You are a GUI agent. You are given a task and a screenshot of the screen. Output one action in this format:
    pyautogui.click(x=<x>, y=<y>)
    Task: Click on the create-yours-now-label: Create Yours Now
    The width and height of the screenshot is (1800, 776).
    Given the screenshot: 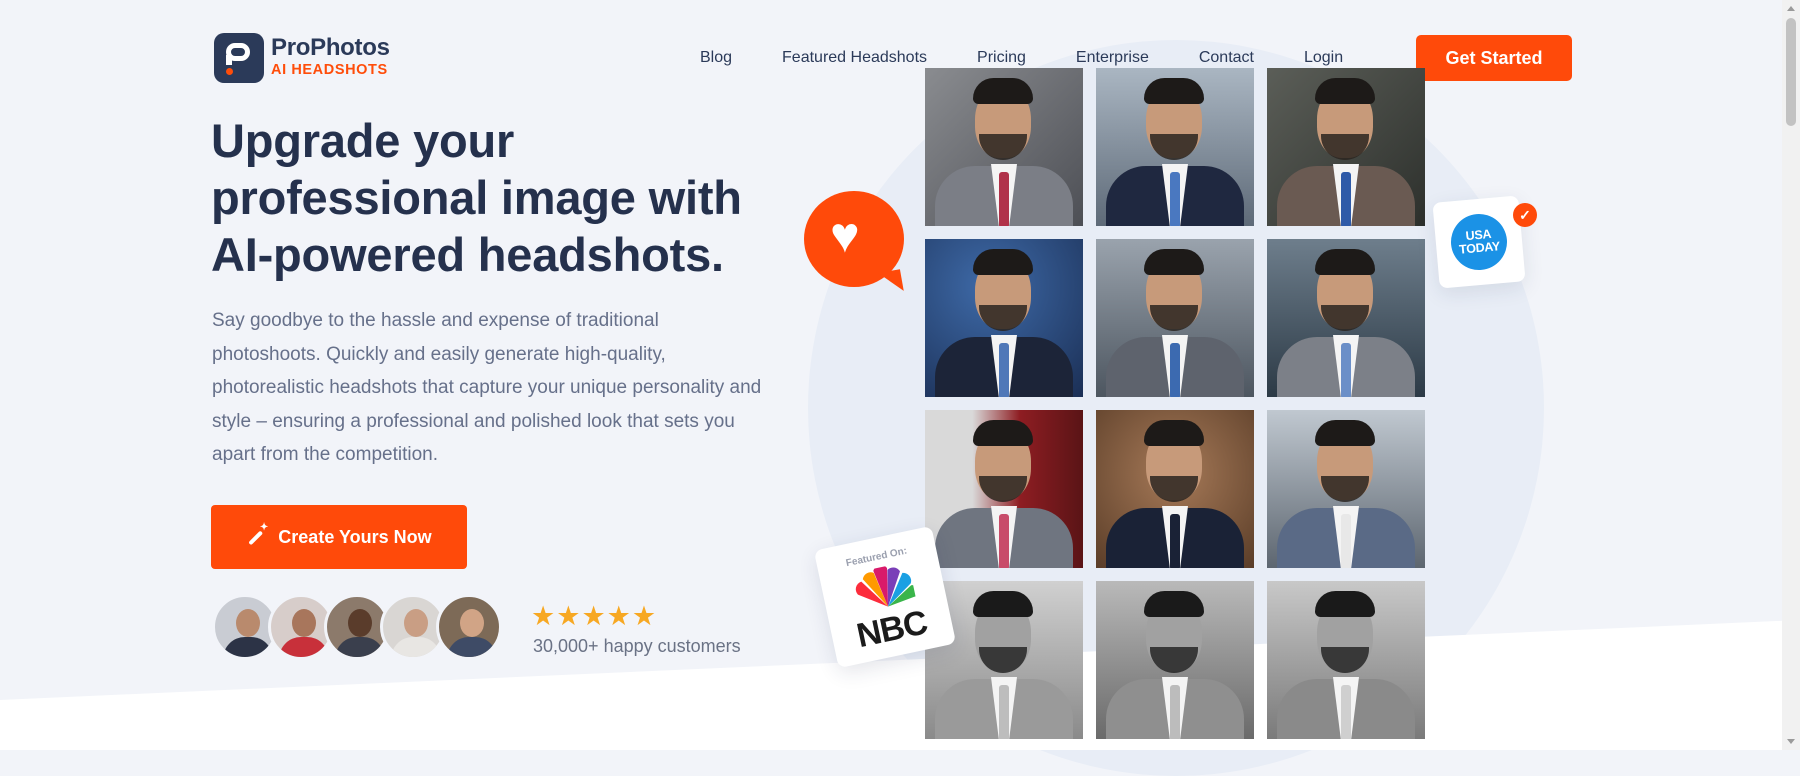 What is the action you would take?
    pyautogui.click(x=355, y=536)
    